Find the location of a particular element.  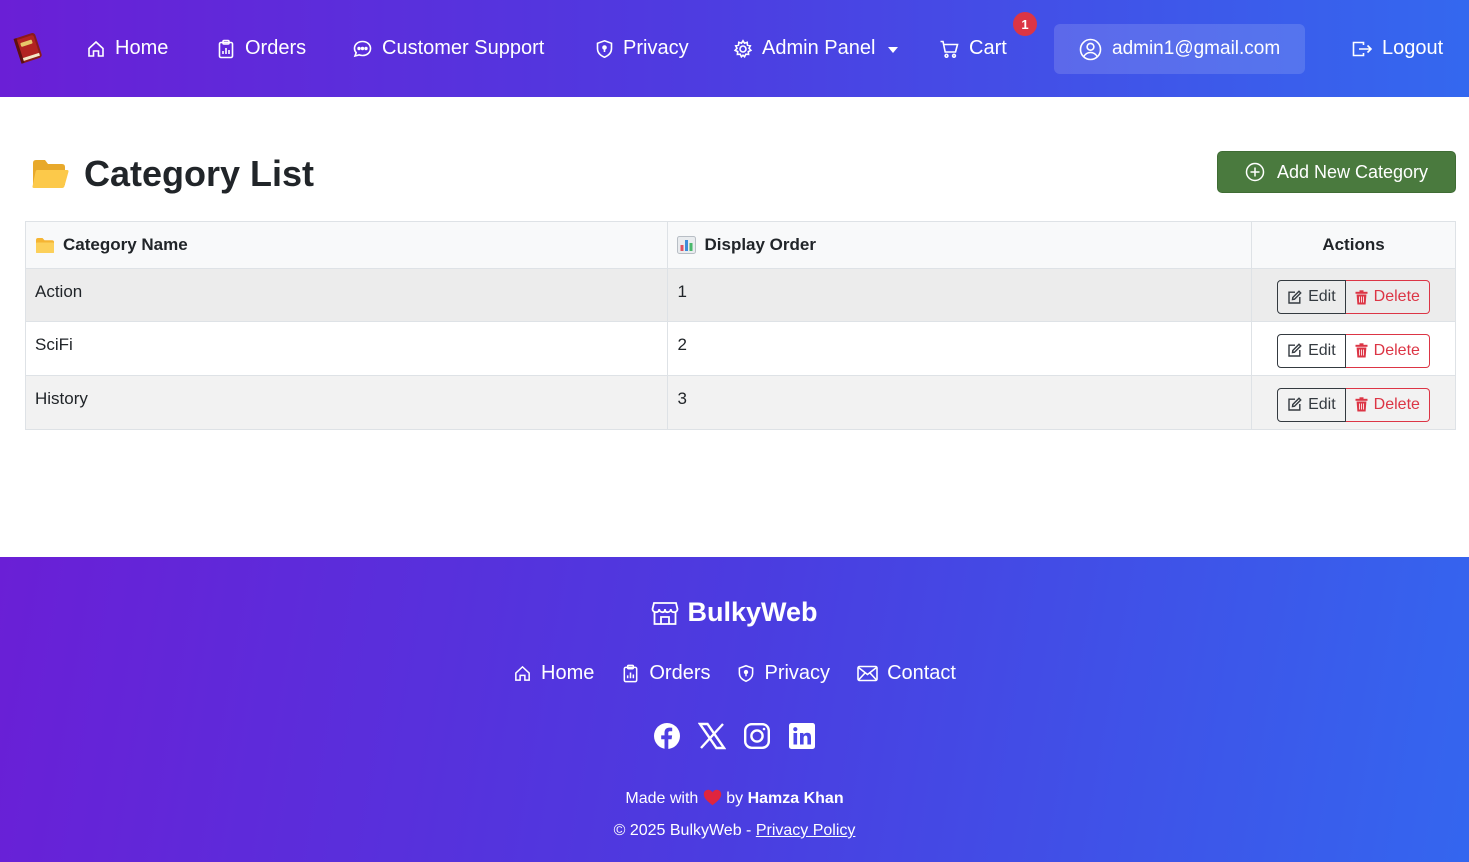

page-title: Category List is located at coordinates (199, 173).